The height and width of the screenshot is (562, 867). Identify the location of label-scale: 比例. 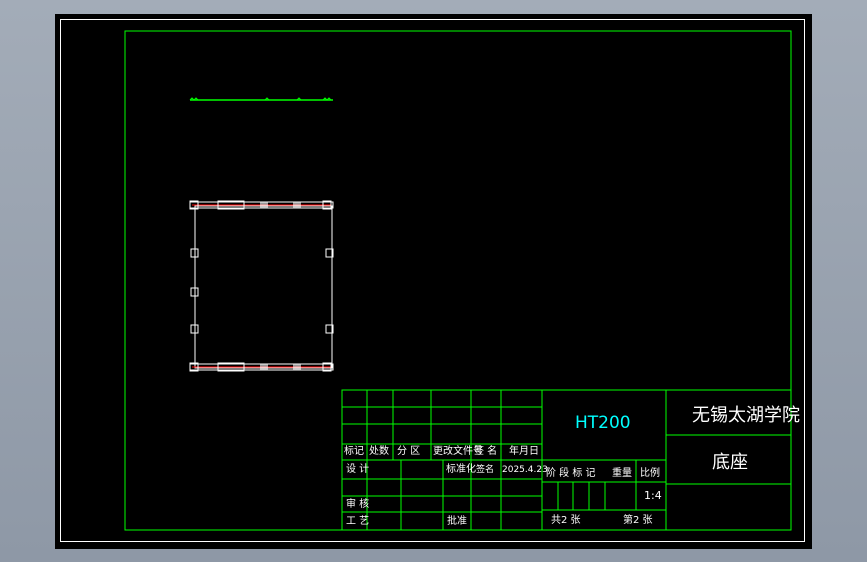
(650, 473).